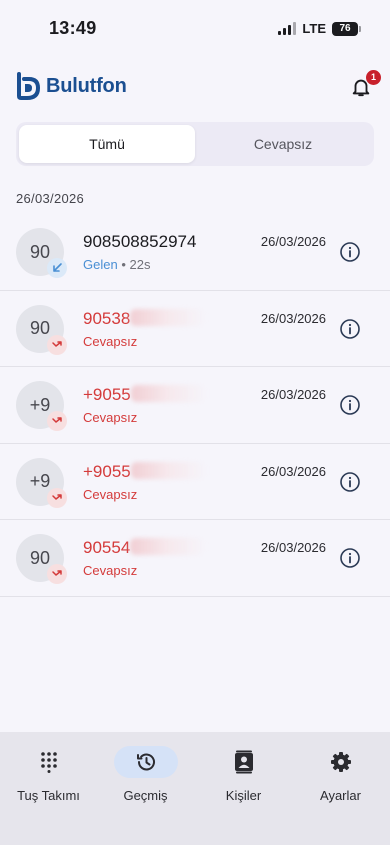  I want to click on caller-number: 908508852974, so click(140, 241).